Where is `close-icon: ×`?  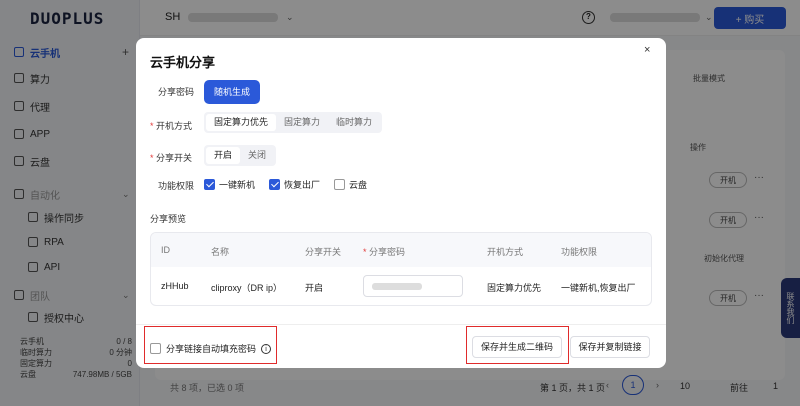 close-icon: × is located at coordinates (647, 50).